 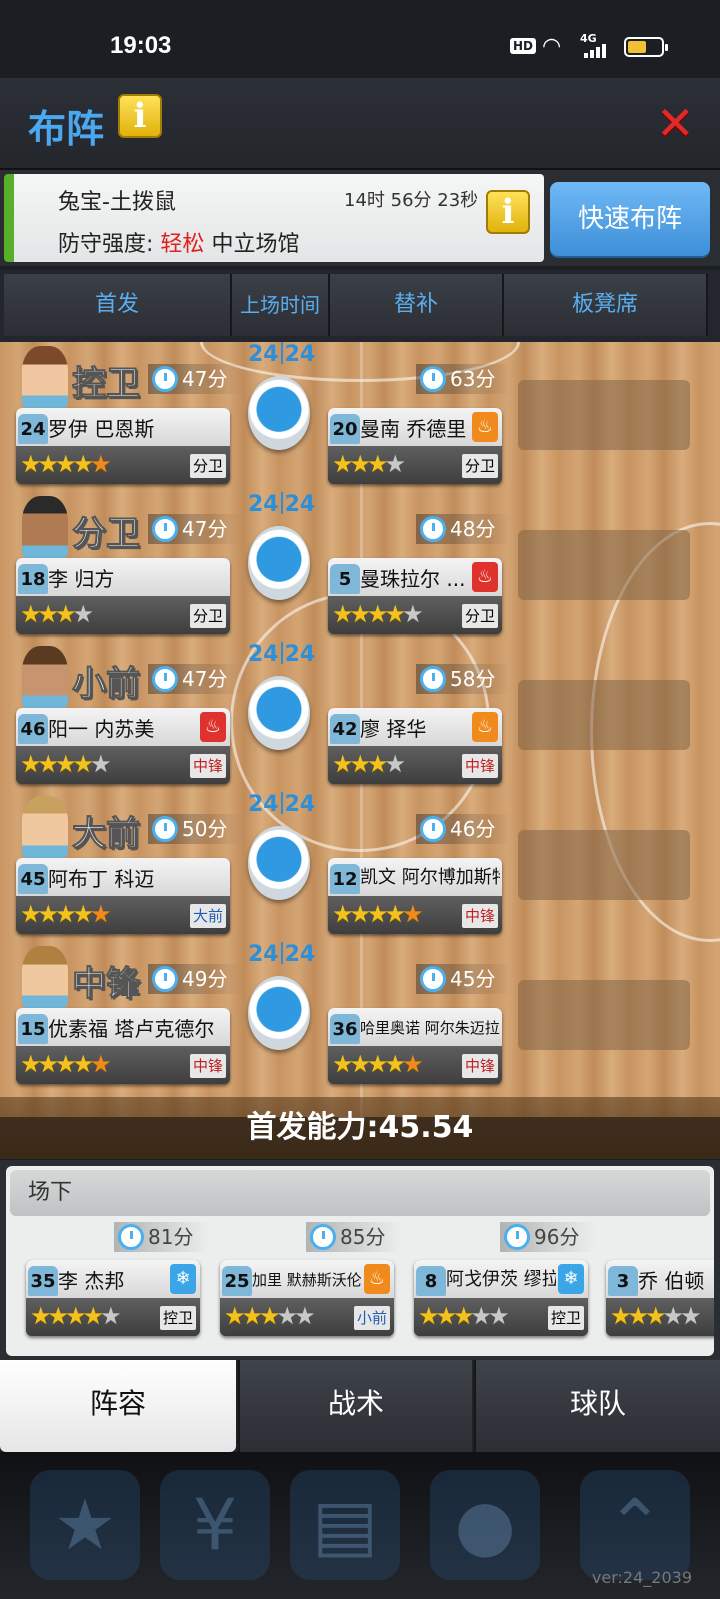 I want to click on venue: 中立场馆, so click(x=255, y=244).